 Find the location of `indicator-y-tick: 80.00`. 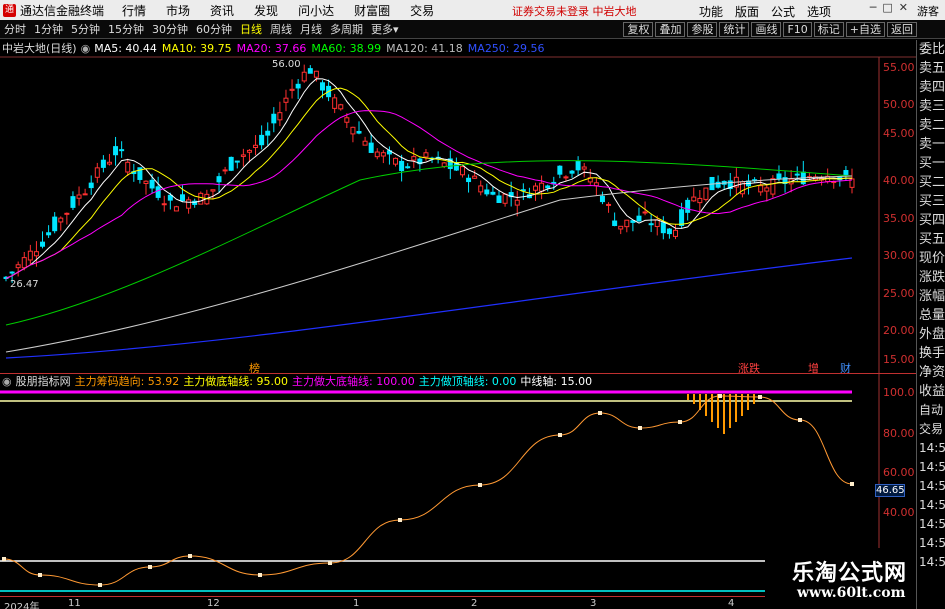

indicator-y-tick: 80.00 is located at coordinates (899, 433).